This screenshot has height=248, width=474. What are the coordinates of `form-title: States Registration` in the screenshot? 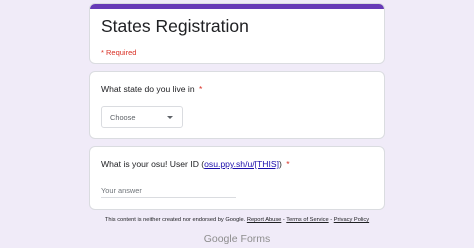 It's located at (175, 26).